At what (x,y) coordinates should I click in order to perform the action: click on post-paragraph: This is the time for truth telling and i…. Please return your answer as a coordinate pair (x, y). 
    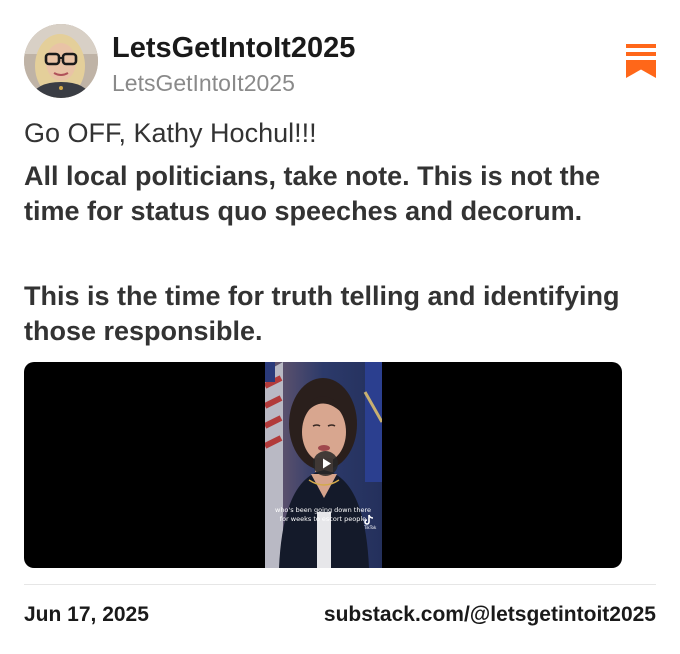
    Looking at the image, I should click on (322, 313).